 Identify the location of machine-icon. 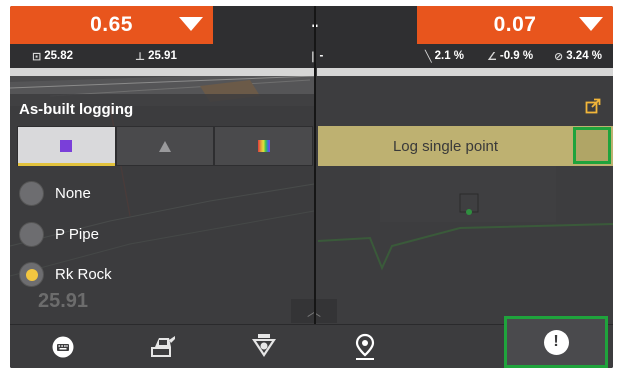
(163, 346).